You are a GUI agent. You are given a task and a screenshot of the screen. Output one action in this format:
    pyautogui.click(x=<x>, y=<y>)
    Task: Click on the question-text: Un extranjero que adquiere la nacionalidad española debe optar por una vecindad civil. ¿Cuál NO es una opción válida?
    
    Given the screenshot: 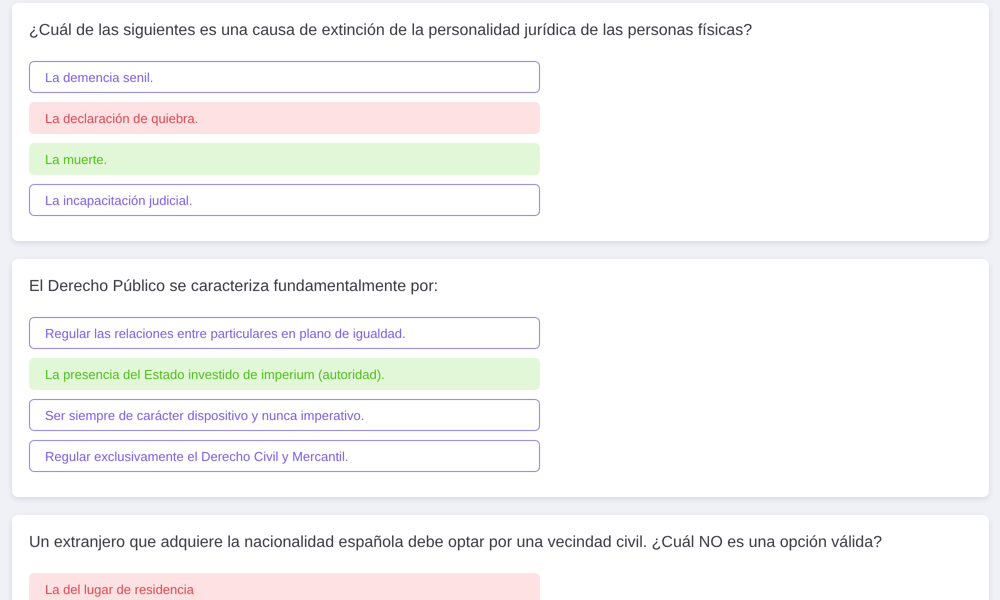 What is the action you would take?
    pyautogui.click(x=456, y=543)
    